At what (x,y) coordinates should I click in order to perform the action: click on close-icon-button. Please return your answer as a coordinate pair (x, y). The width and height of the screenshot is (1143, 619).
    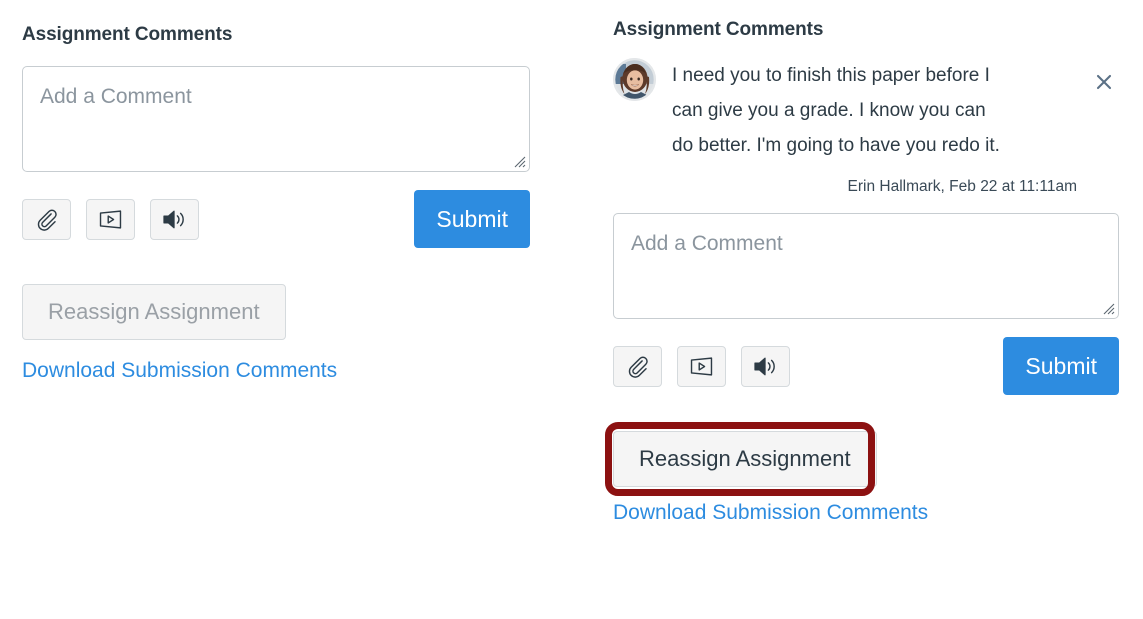
    Looking at the image, I should click on (1104, 82).